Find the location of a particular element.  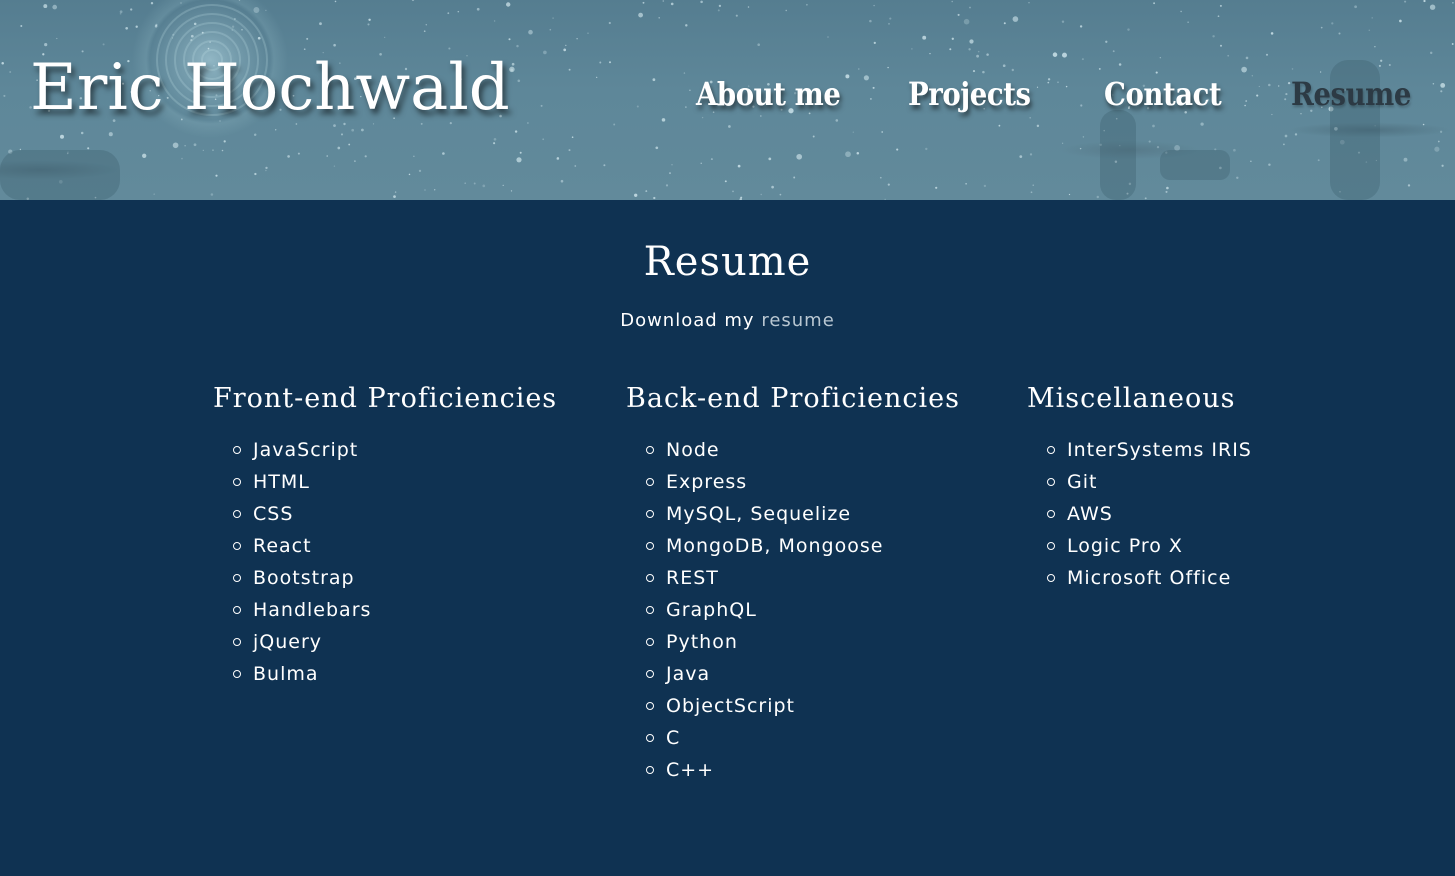

list-item: Python is located at coordinates (803, 642).